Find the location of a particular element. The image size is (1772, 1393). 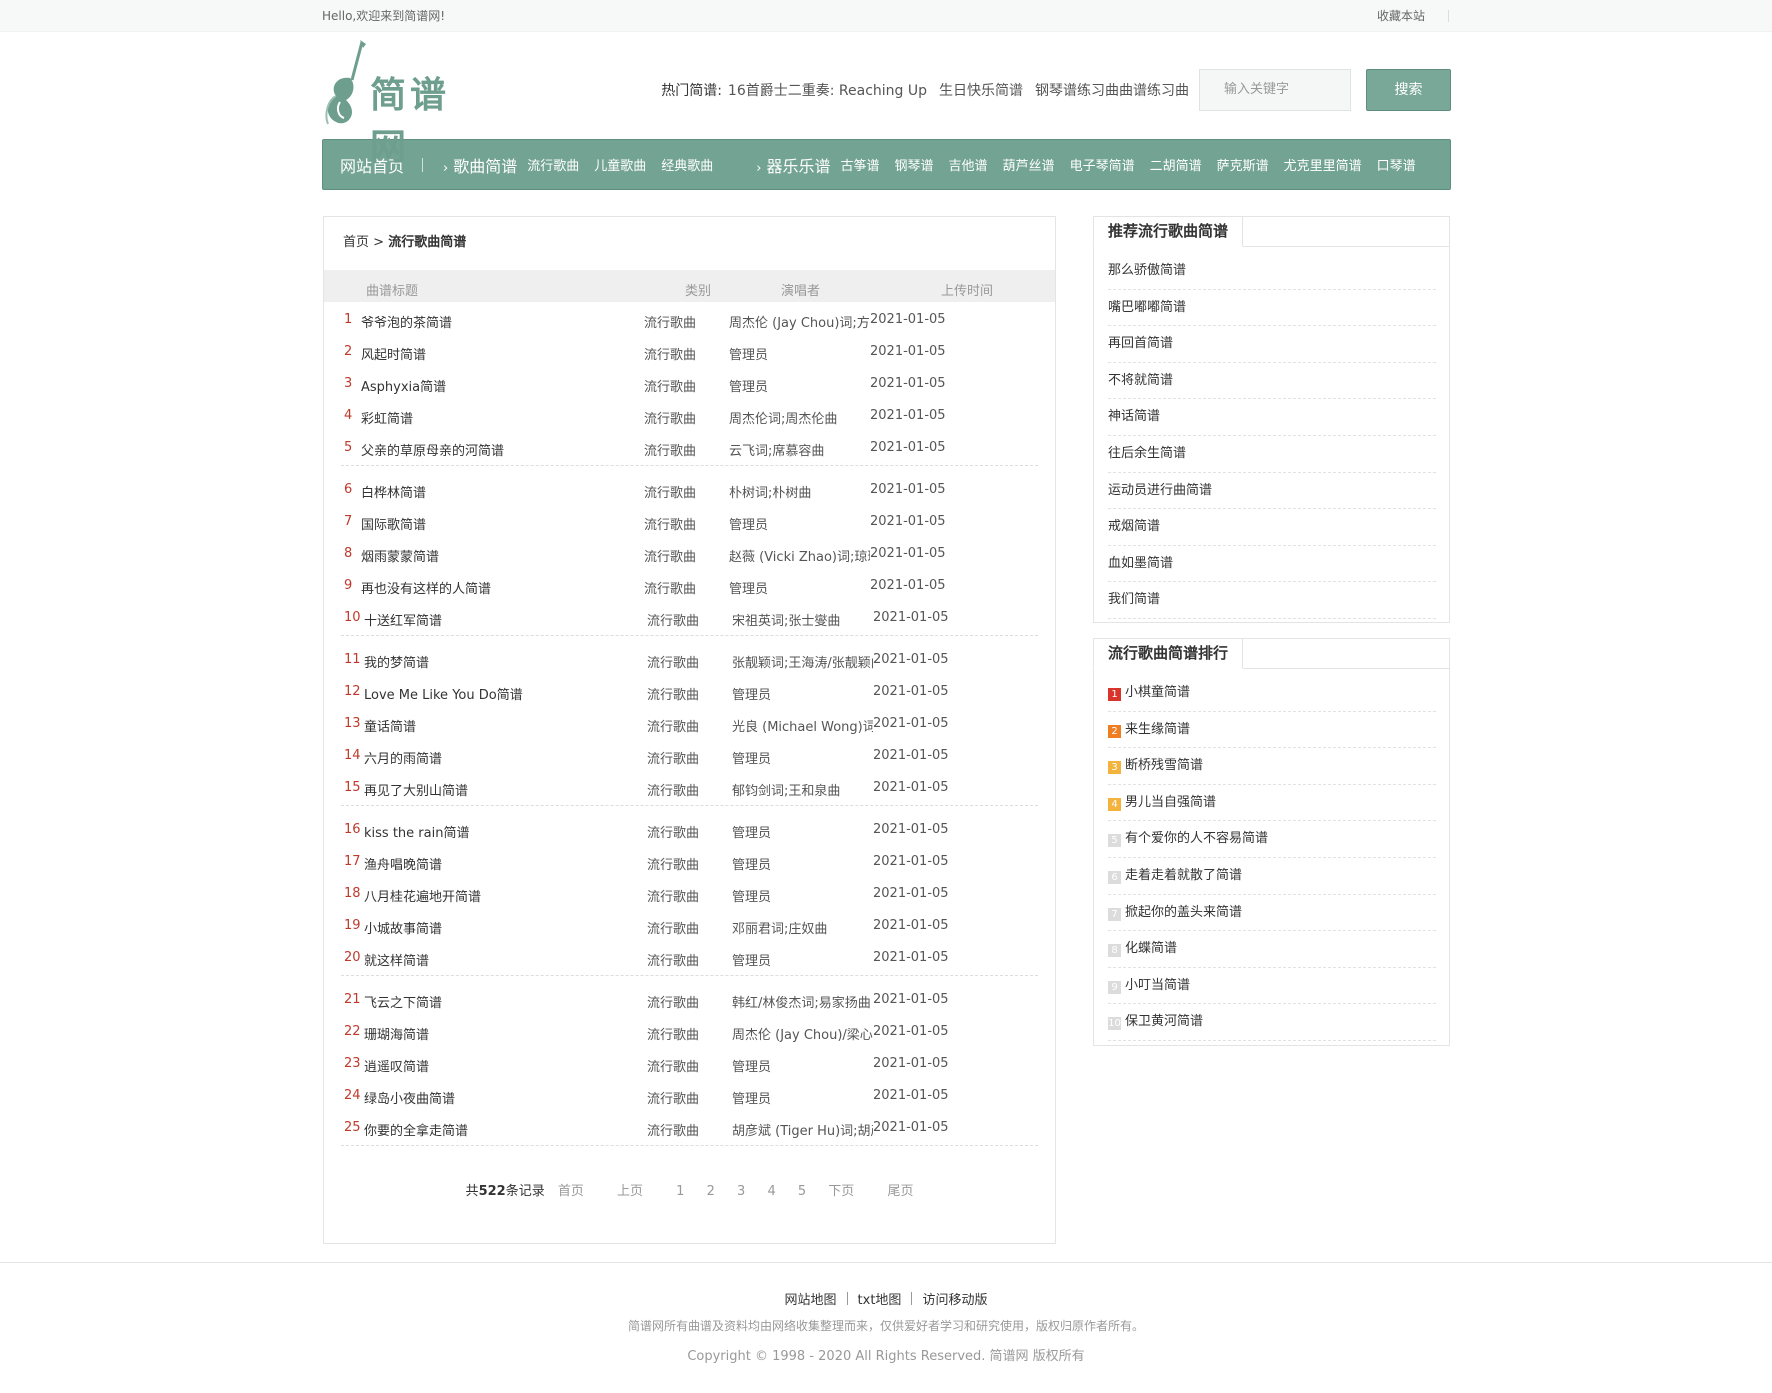

ranking-item: 8 化蝶简谱 is located at coordinates (1272, 949).